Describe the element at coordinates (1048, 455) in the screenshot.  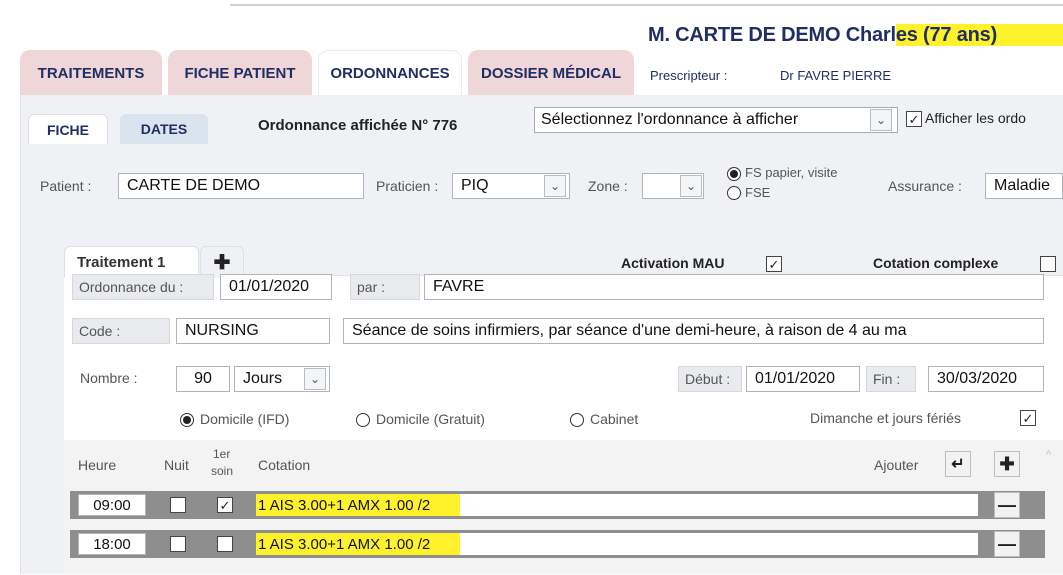
I see `scroll-up-icon: ^` at that location.